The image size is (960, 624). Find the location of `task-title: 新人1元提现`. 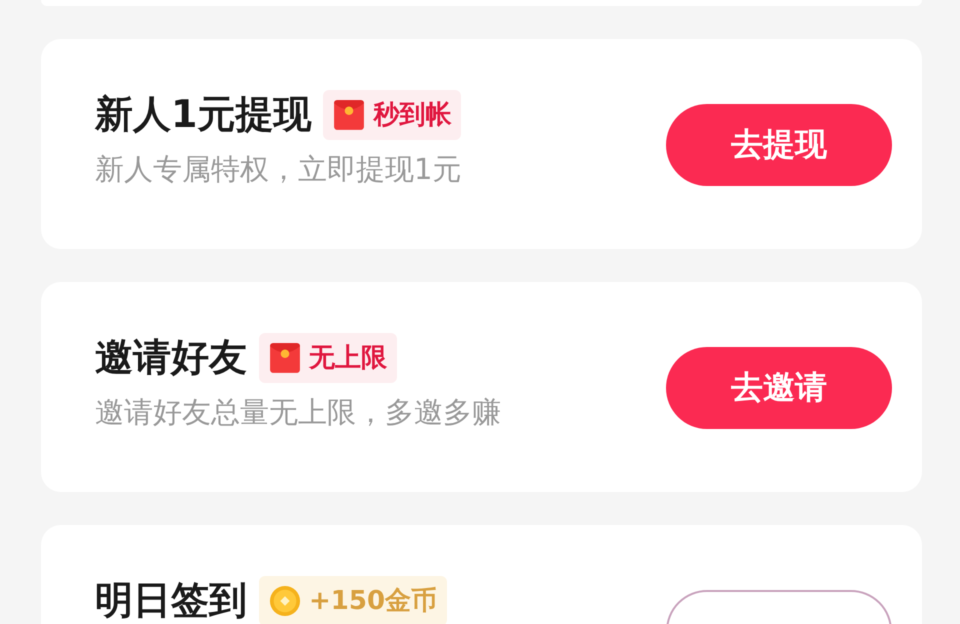

task-title: 新人1元提现 is located at coordinates (203, 114).